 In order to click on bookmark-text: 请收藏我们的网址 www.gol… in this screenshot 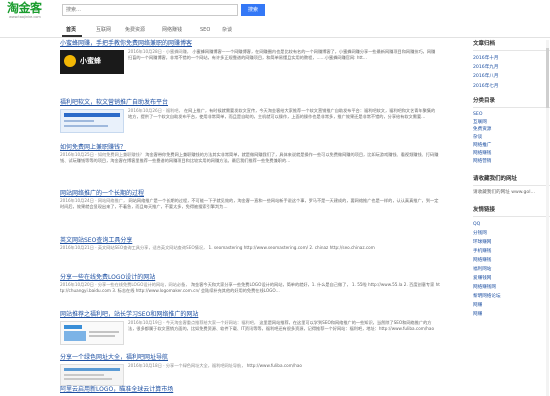, I will do `click(504, 193)`.